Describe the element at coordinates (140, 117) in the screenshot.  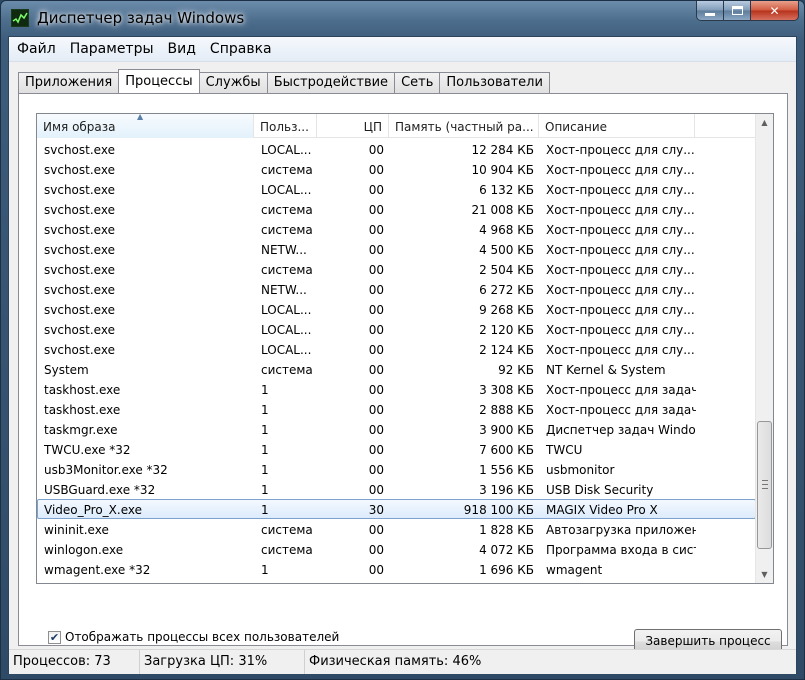
I see `sort-ascending-icon: ▲` at that location.